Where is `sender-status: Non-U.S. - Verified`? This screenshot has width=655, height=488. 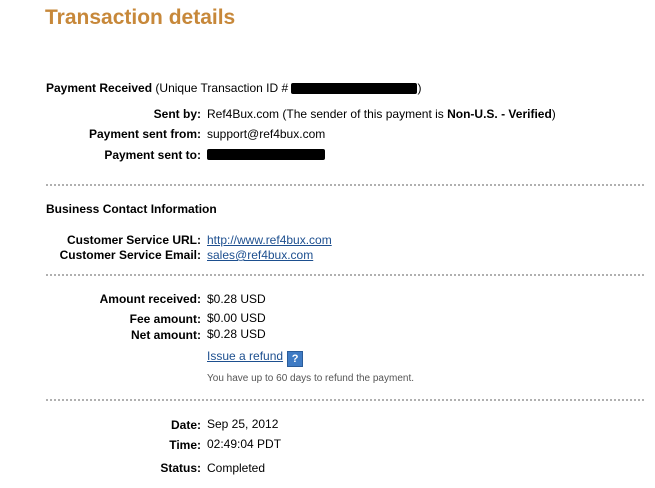 sender-status: Non-U.S. - Verified is located at coordinates (499, 114).